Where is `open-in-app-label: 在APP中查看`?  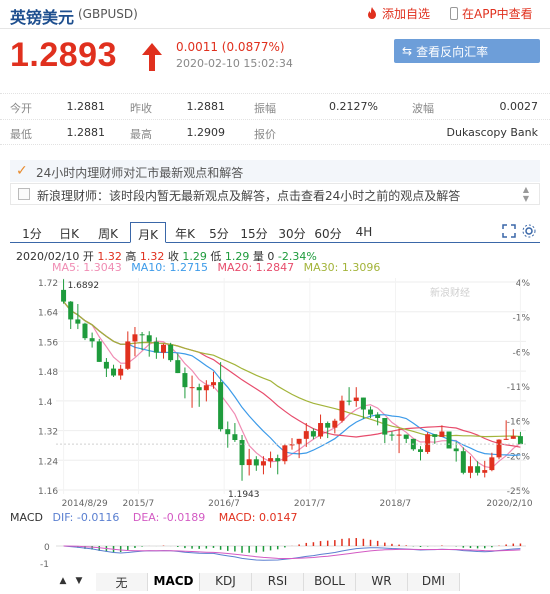
open-in-app-label: 在APP中查看 is located at coordinates (497, 14).